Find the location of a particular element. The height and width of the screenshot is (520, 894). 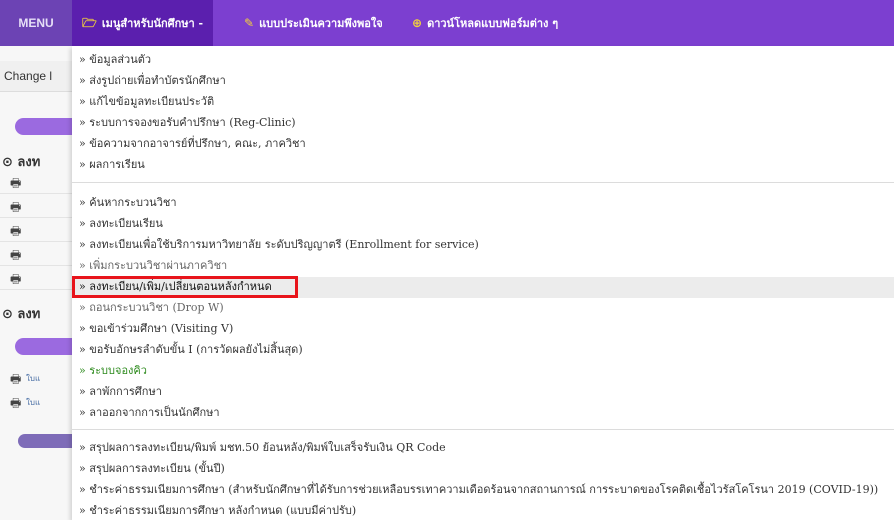

download-forms-link: ⊕ ดาวน์โหลดแบบฟอร์มต่าง ๆ is located at coordinates (485, 23).